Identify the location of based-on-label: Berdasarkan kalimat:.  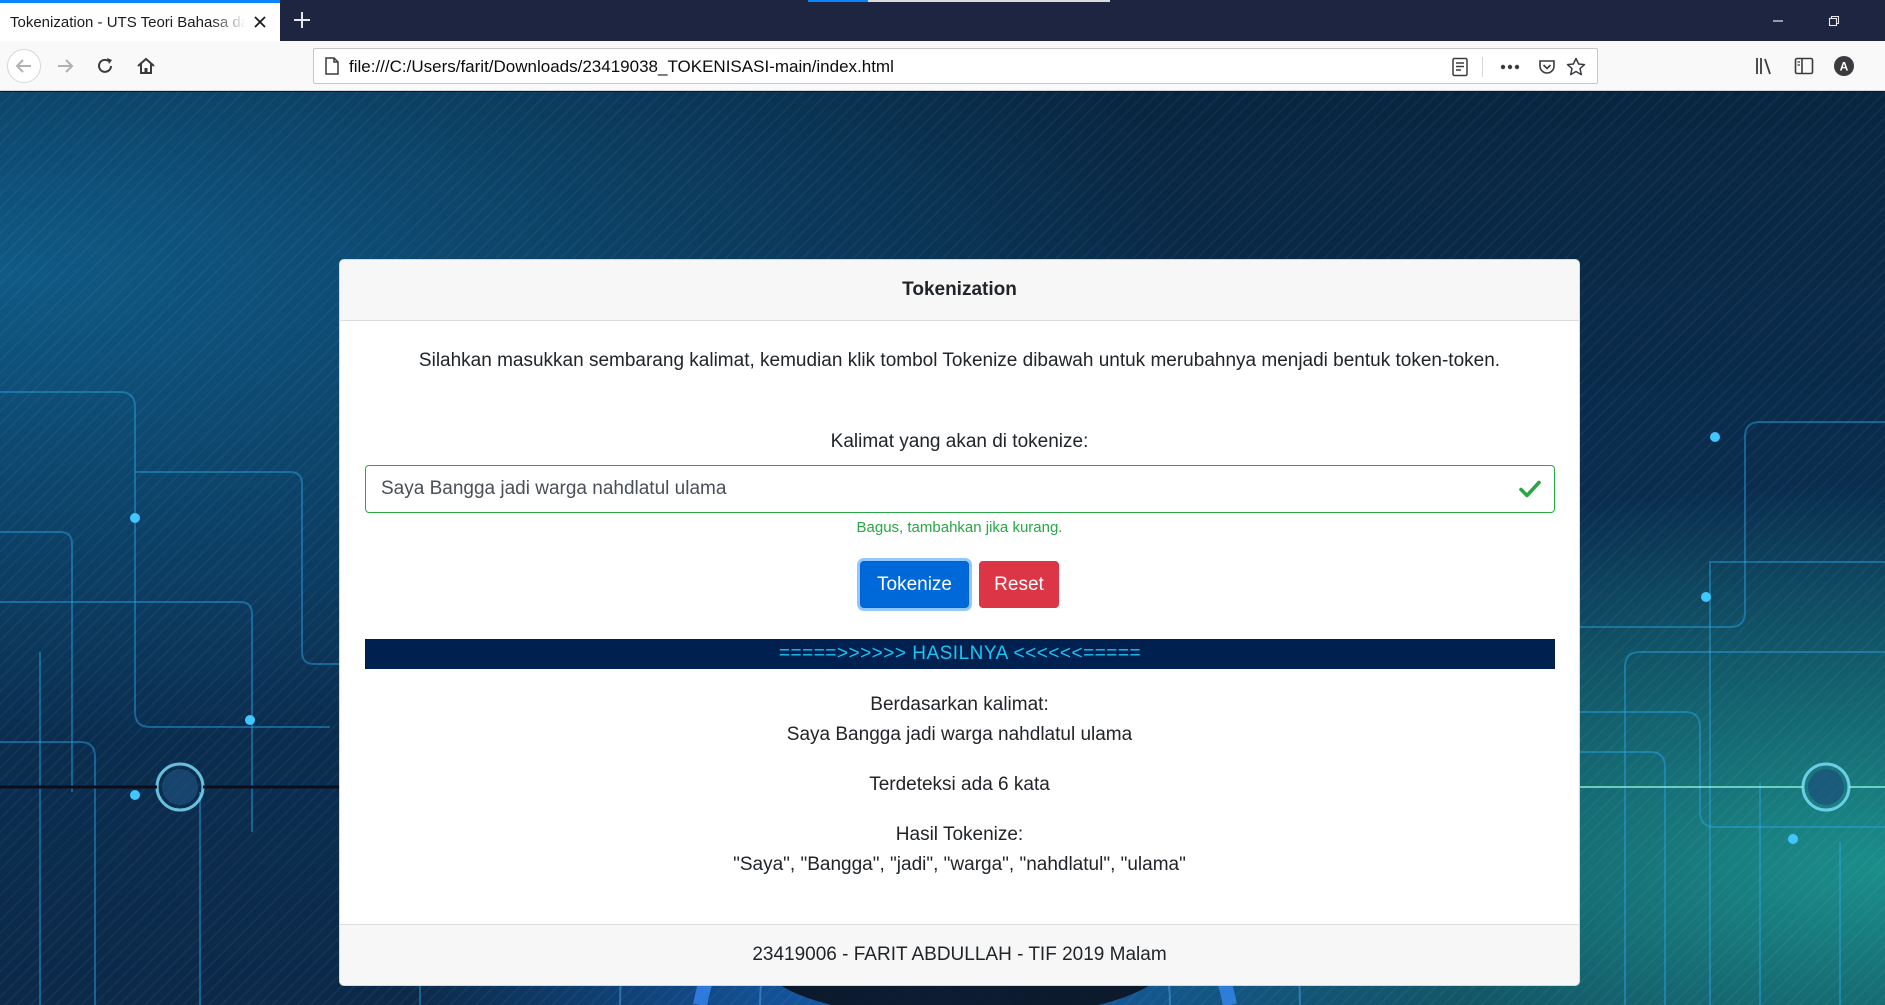
(959, 704).